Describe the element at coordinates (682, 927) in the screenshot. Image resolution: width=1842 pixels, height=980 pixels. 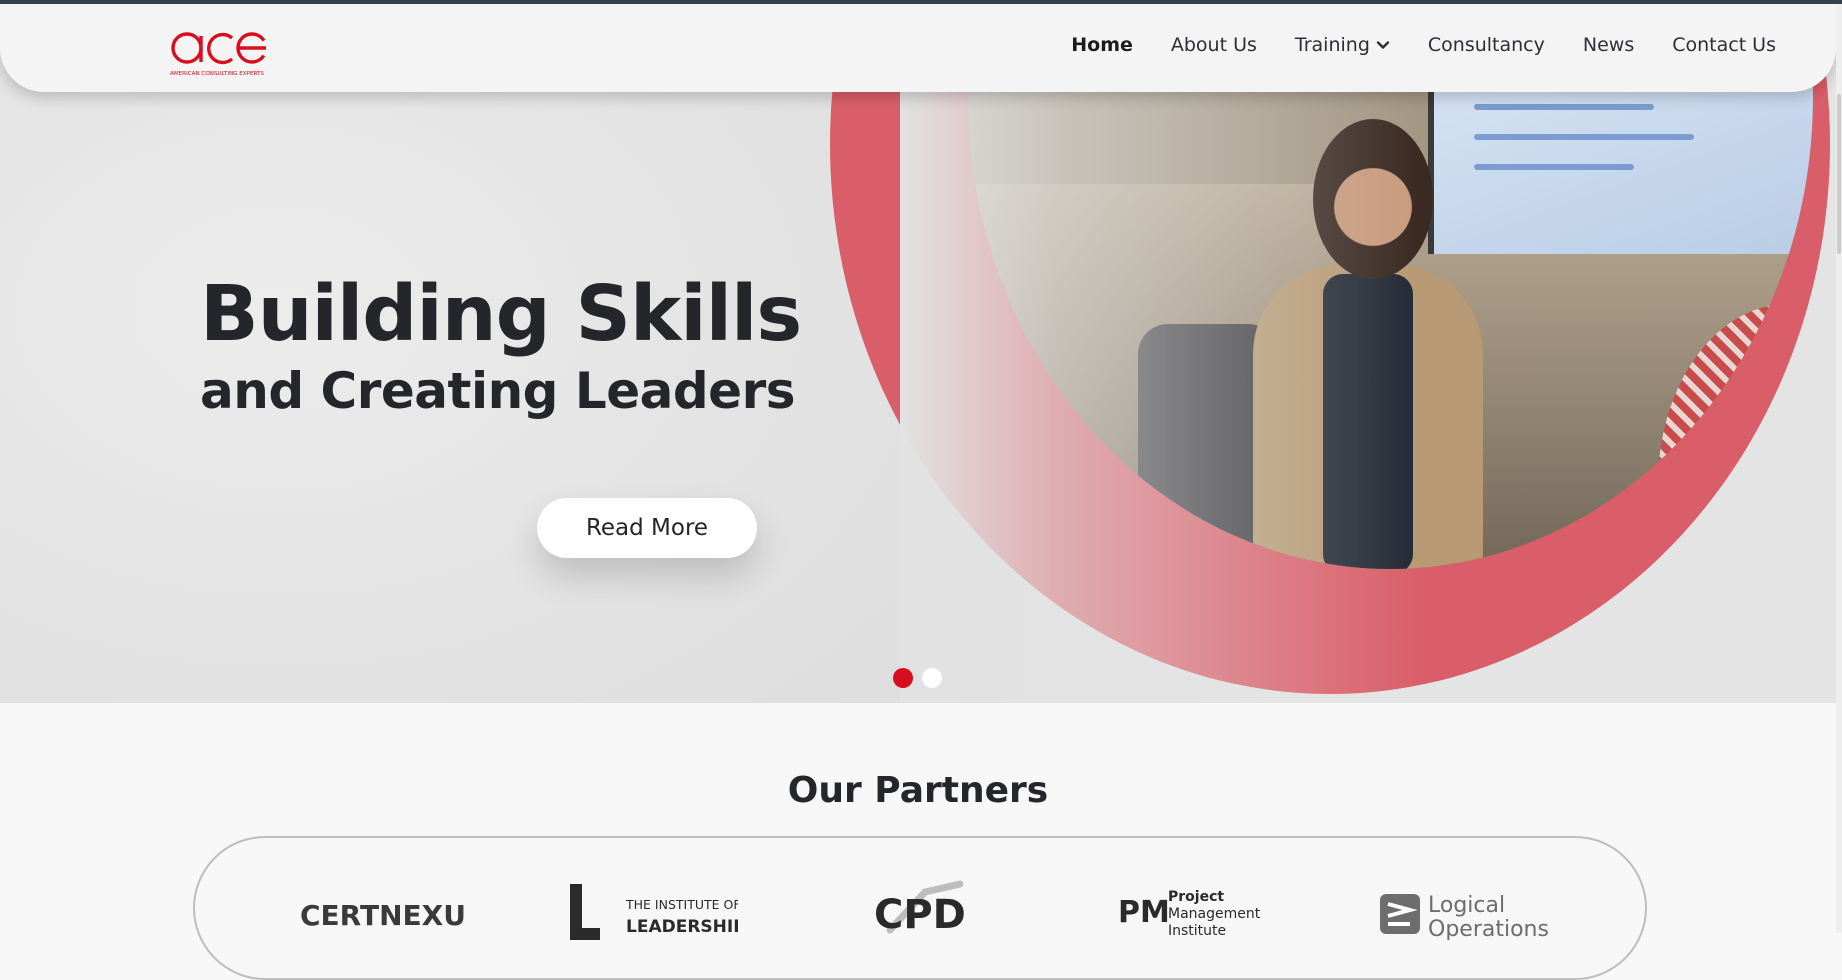
I see `svg-text: LEADERSHIP` at that location.